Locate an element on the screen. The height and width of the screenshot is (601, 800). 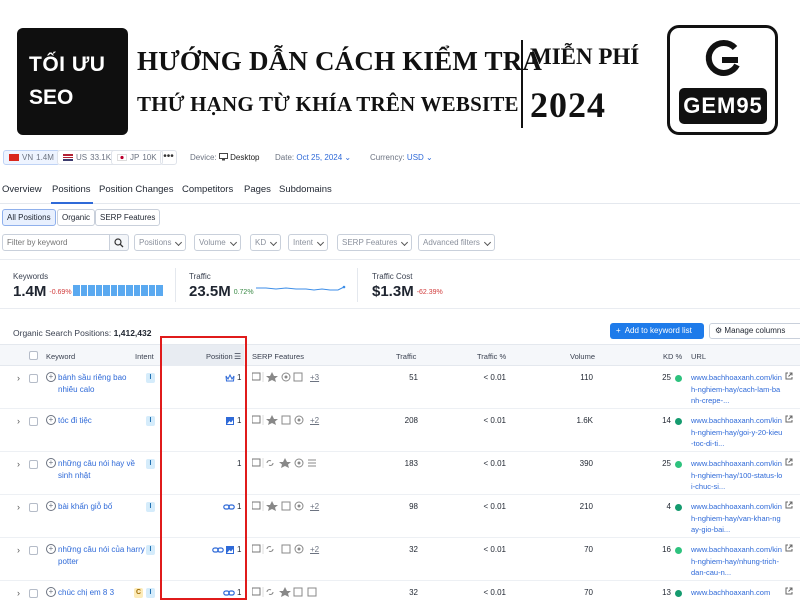
col-url: URL is located at coordinates (698, 356).